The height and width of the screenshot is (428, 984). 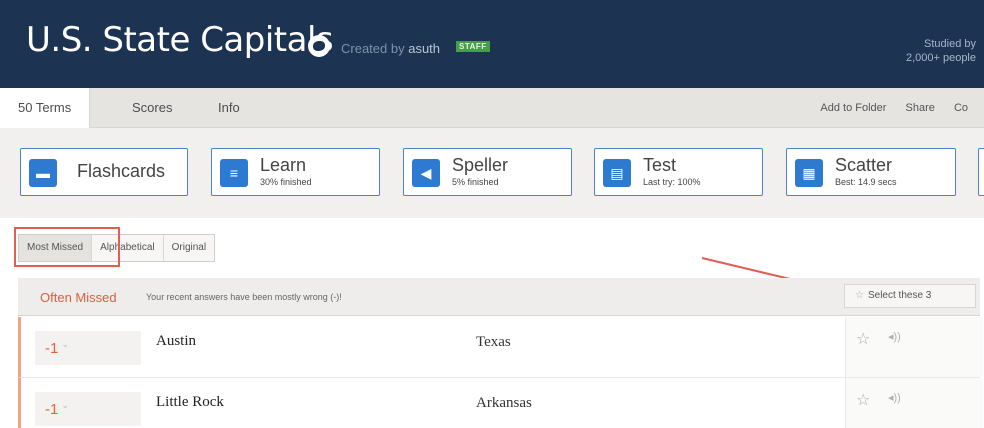 I want to click on table-row: -1 ⌄ Austin Texas ☆ ◂)), so click(x=500, y=347).